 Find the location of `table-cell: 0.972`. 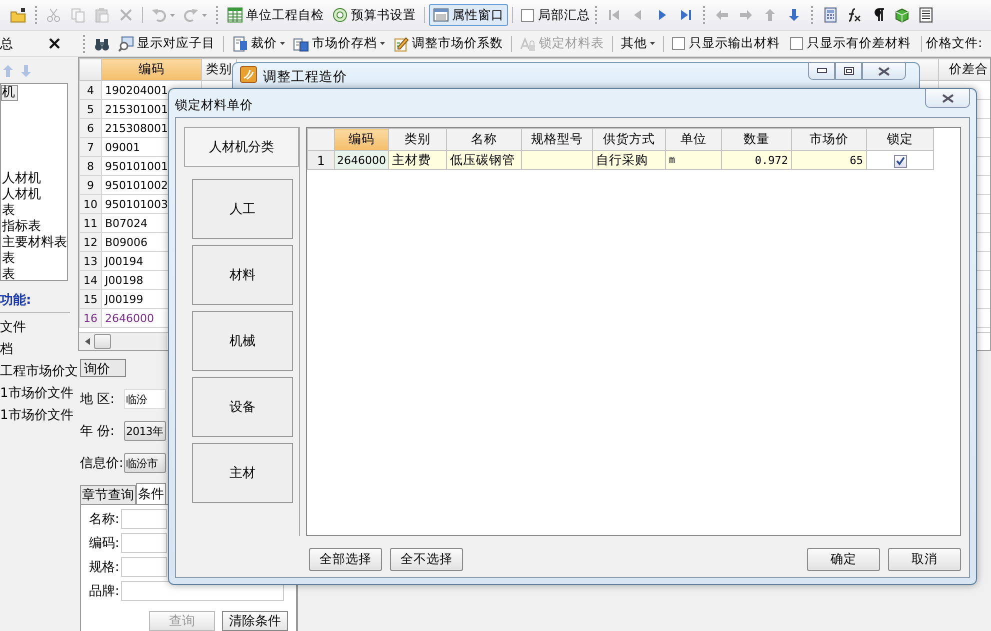

table-cell: 0.972 is located at coordinates (757, 160).